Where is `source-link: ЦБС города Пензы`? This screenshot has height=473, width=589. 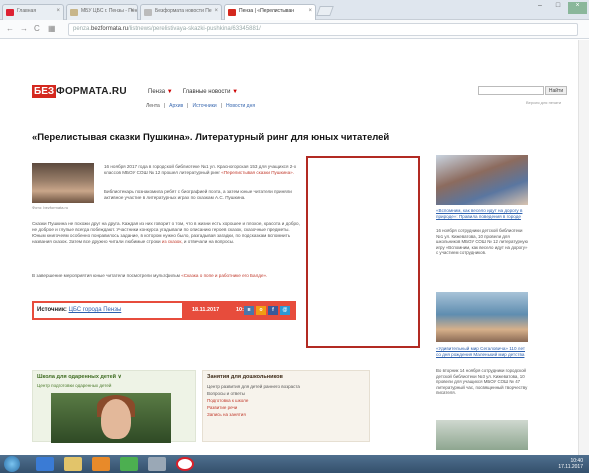
source-link: ЦБС города Пензы is located at coordinates (95, 310).